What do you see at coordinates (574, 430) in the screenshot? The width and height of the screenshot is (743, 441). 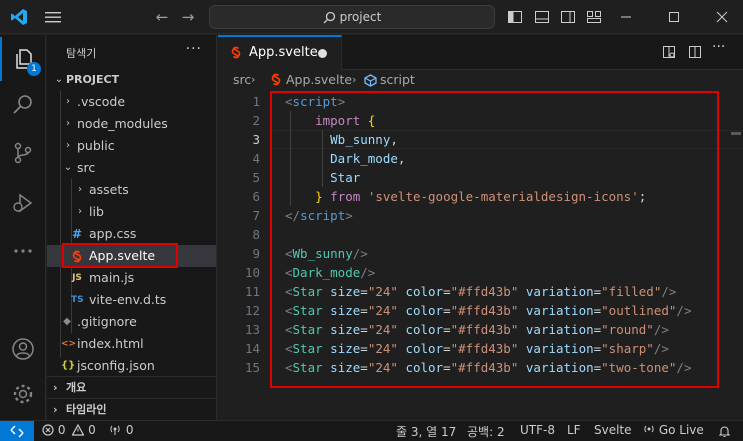 I see `eol-setting: LF` at bounding box center [574, 430].